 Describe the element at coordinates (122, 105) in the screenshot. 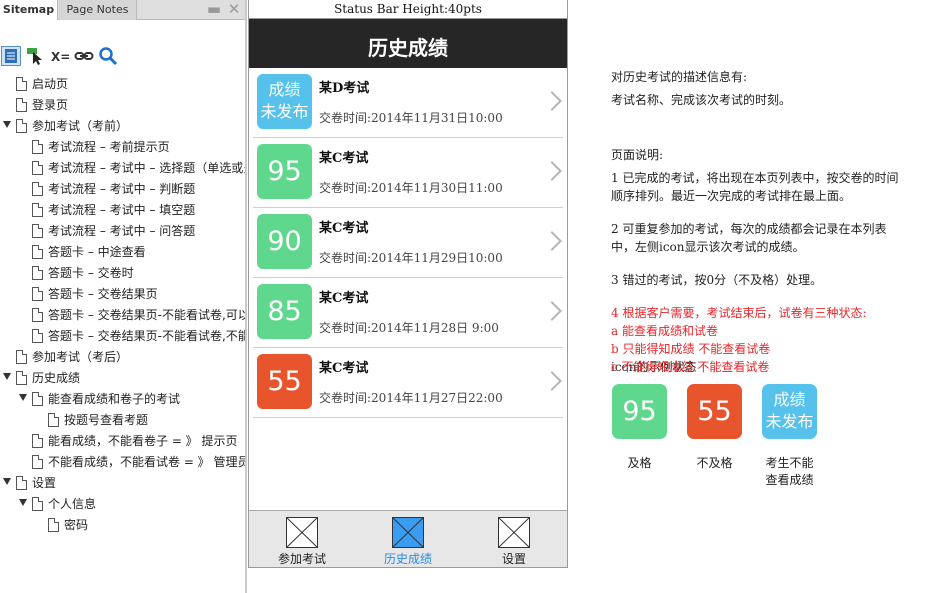

I see `tree-item: 登录页` at that location.